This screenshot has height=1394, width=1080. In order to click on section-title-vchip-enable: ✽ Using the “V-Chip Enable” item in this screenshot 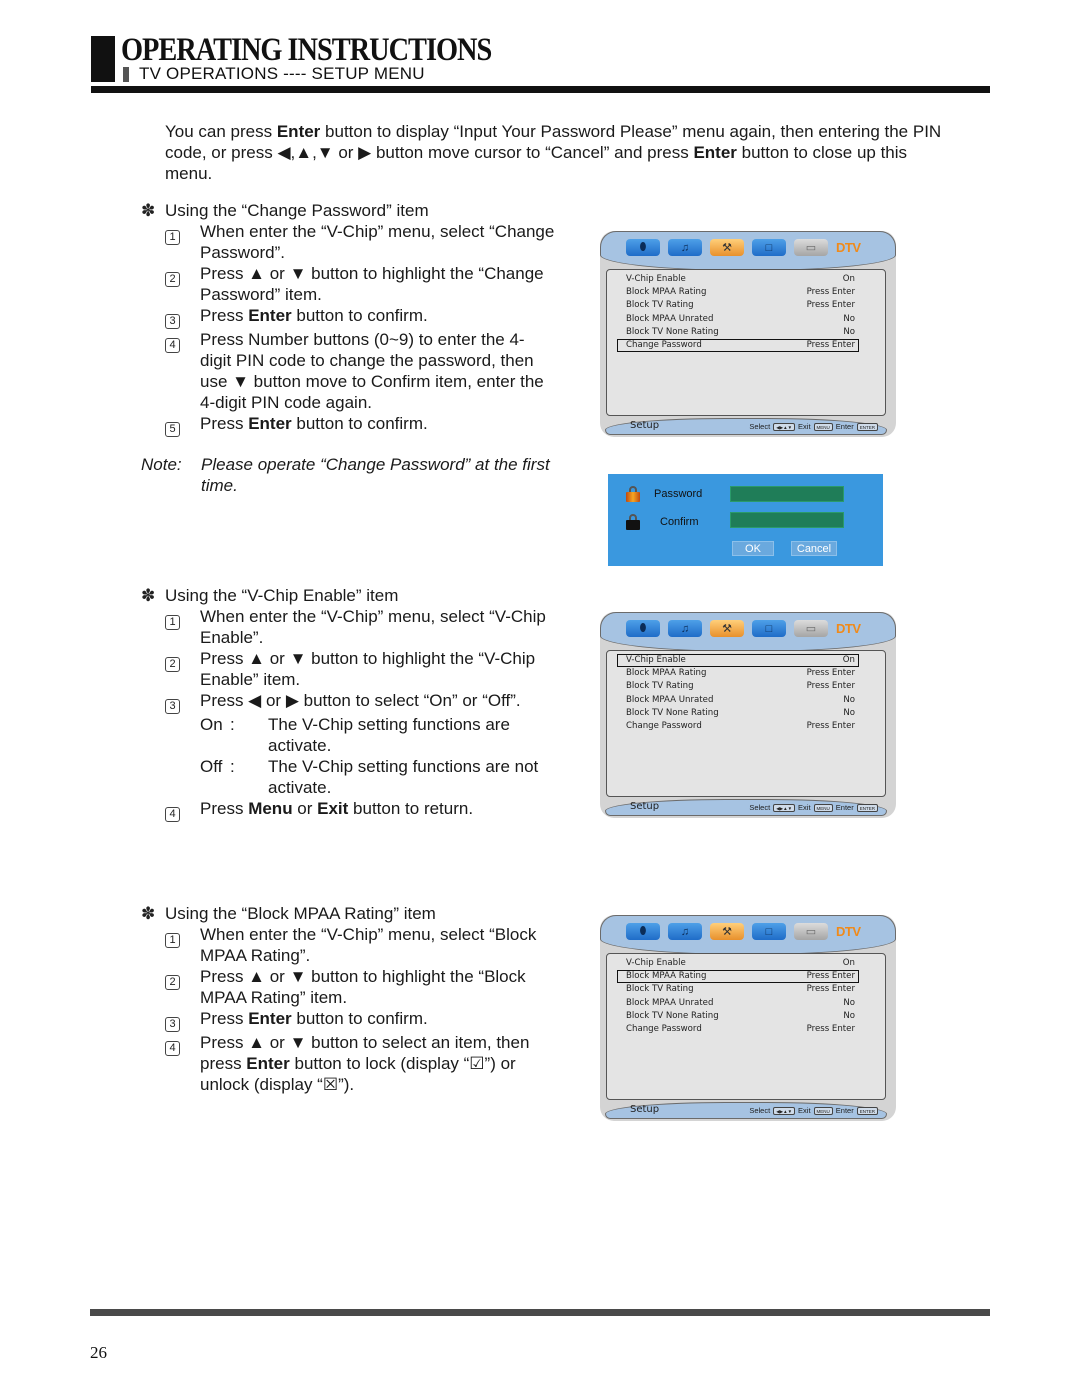, I will do `click(270, 595)`.